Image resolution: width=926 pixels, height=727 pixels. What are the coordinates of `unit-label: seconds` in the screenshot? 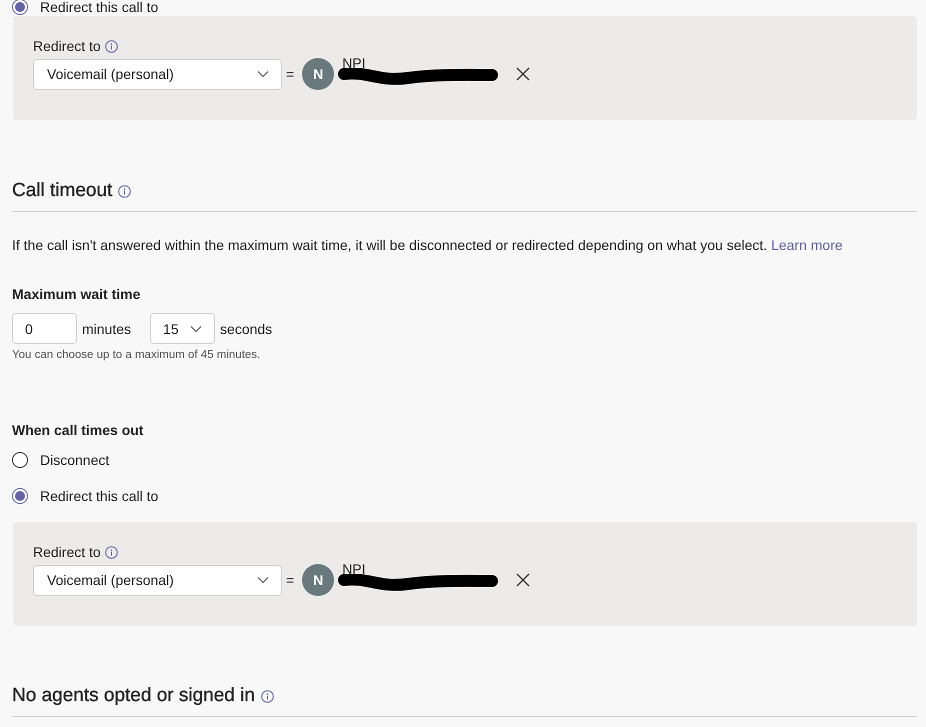 It's located at (246, 328).